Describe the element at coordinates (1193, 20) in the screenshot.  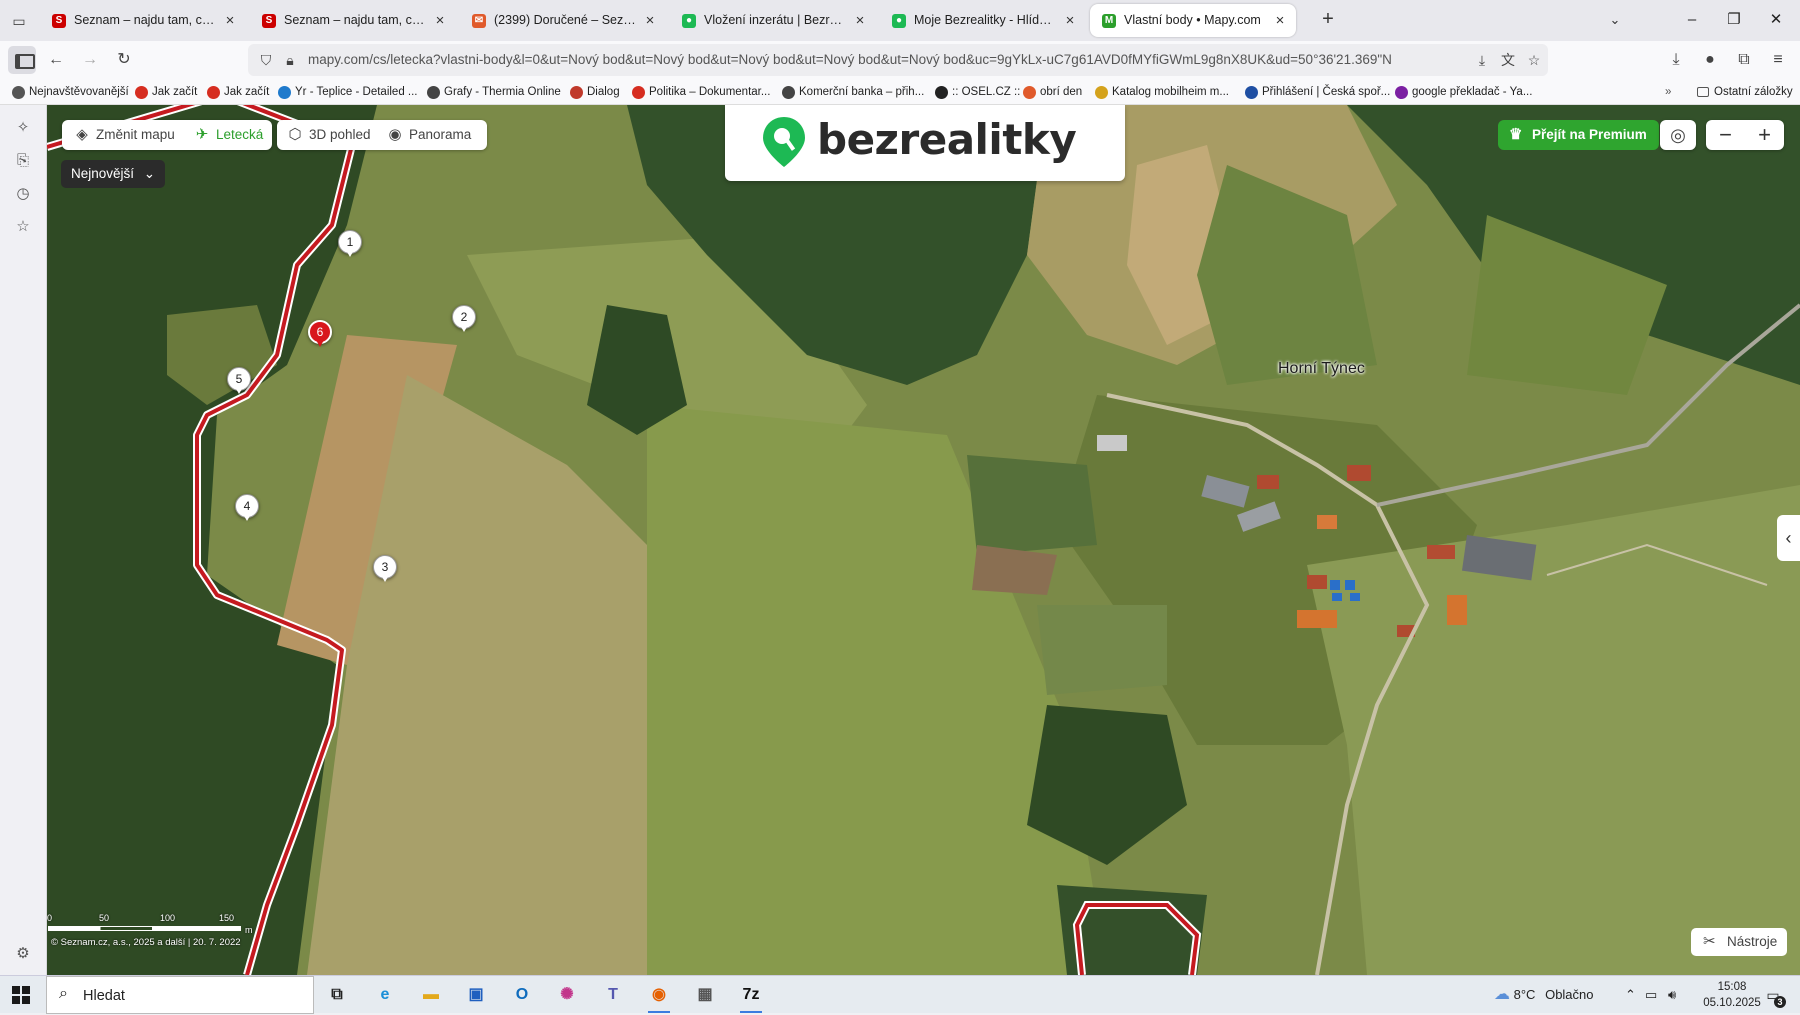
I see `browser-tab: M Vlastní body • Mapy.com ×` at that location.